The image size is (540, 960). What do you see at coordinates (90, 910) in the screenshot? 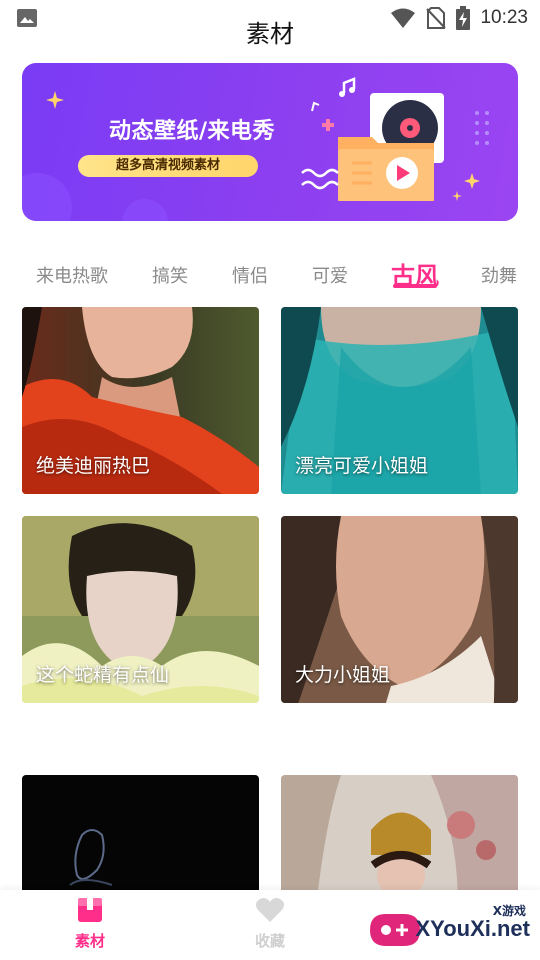
I see `box-icon` at bounding box center [90, 910].